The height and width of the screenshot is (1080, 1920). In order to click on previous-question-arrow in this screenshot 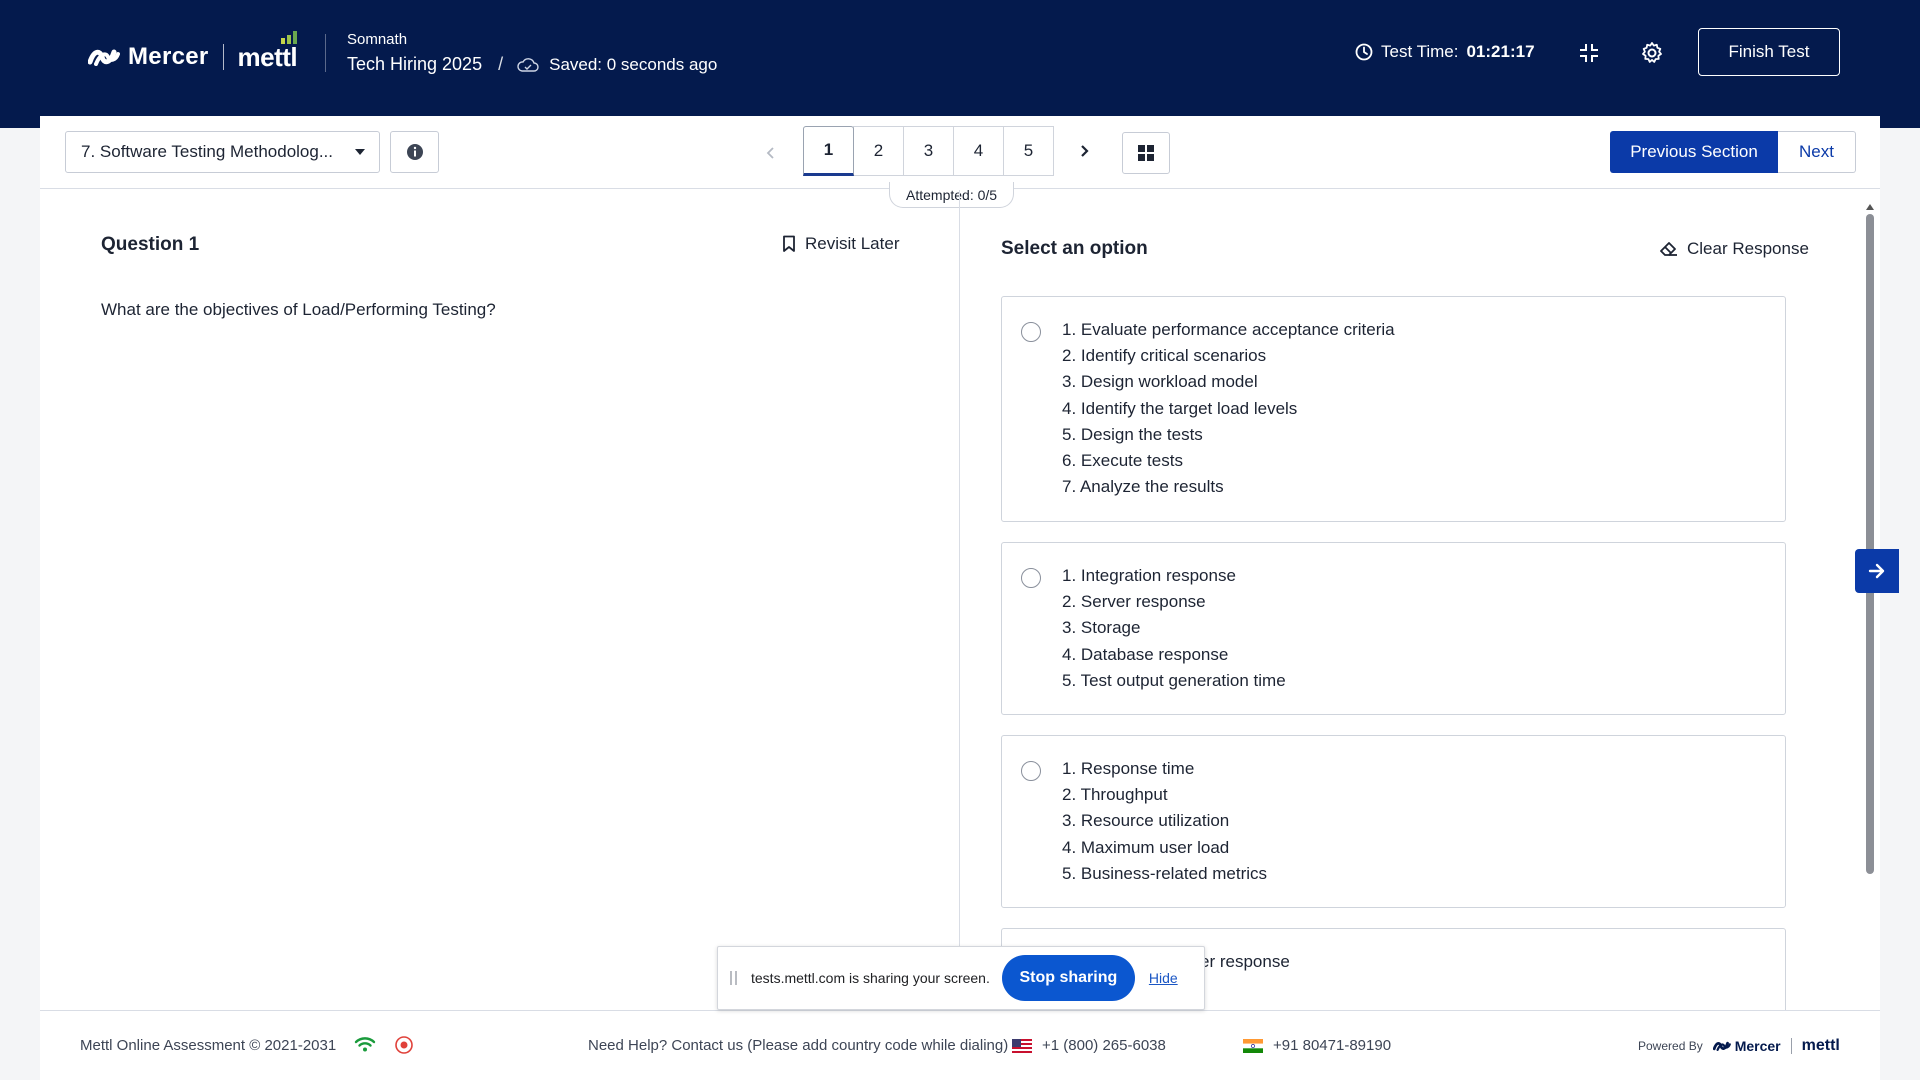, I will do `click(770, 153)`.